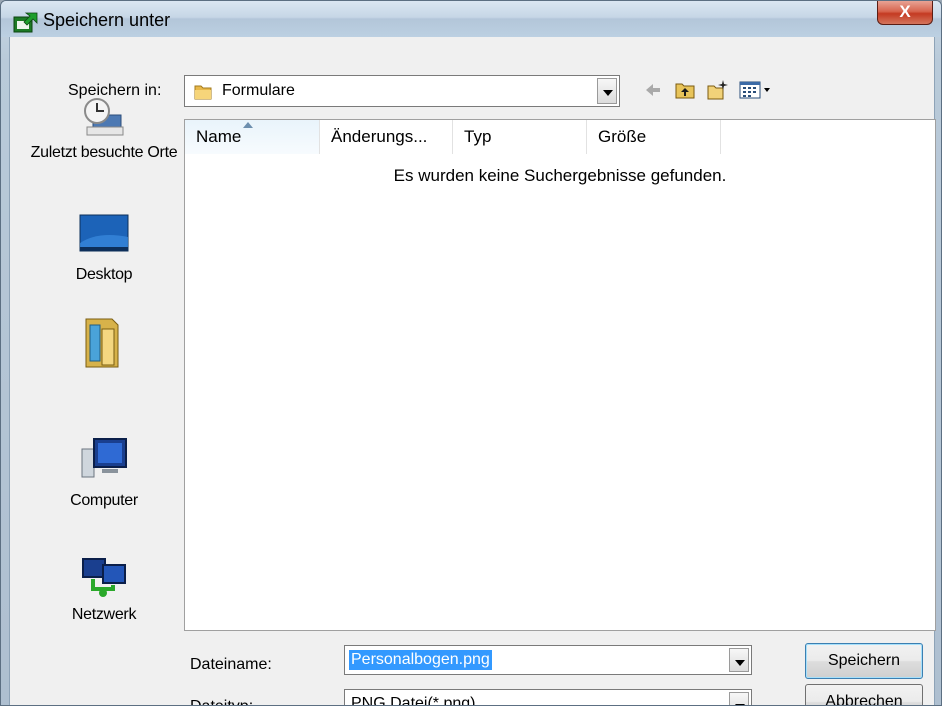 This screenshot has height=706, width=942. What do you see at coordinates (402, 91) in the screenshot?
I see `save-in-combobox: Formulare` at bounding box center [402, 91].